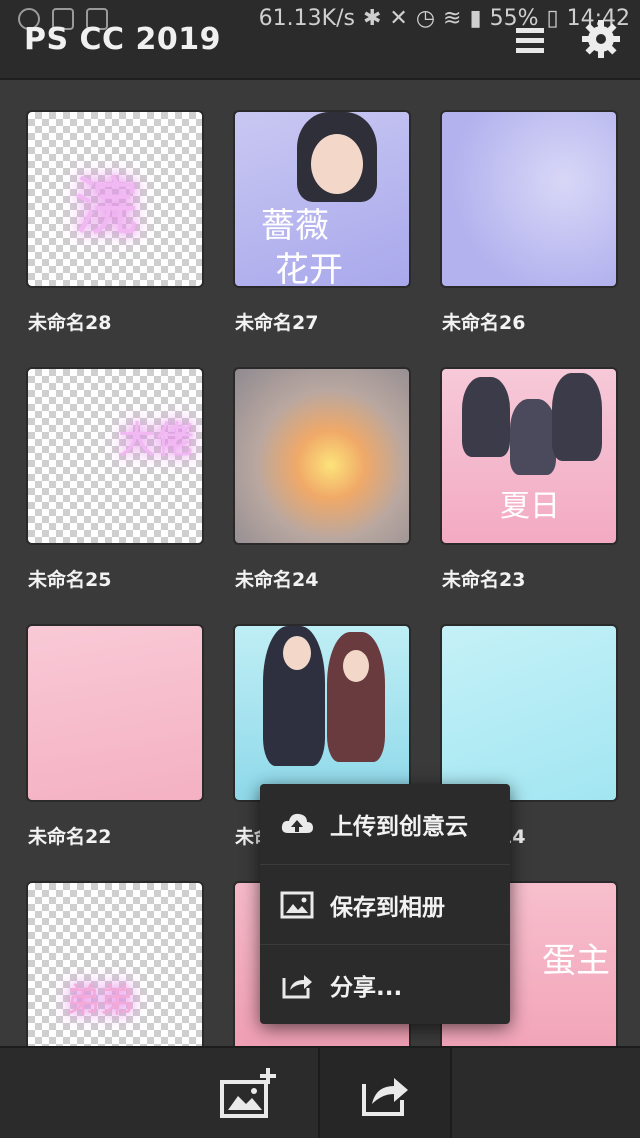 The height and width of the screenshot is (1138, 640). What do you see at coordinates (452, 18) in the screenshot?
I see `wifi-icon: ≋` at bounding box center [452, 18].